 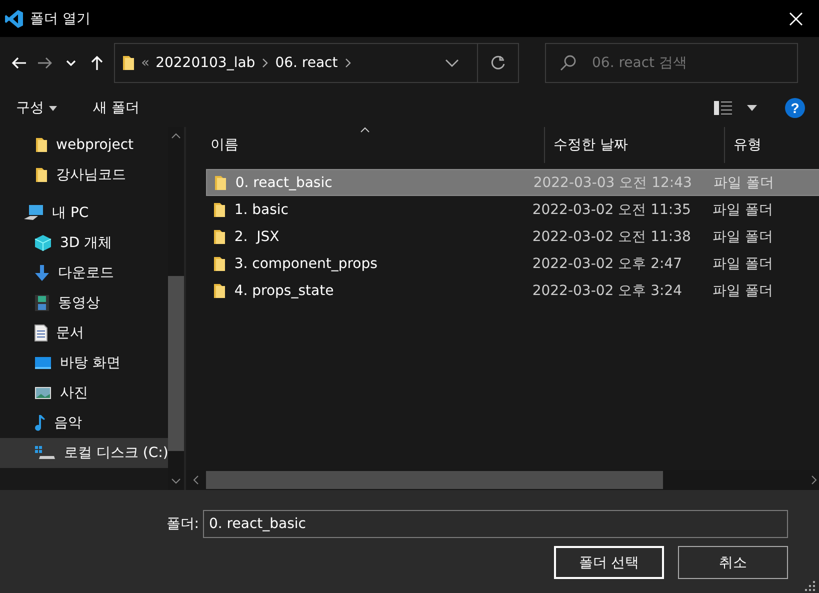 What do you see at coordinates (365, 130) in the screenshot?
I see `sort-caret-icon` at bounding box center [365, 130].